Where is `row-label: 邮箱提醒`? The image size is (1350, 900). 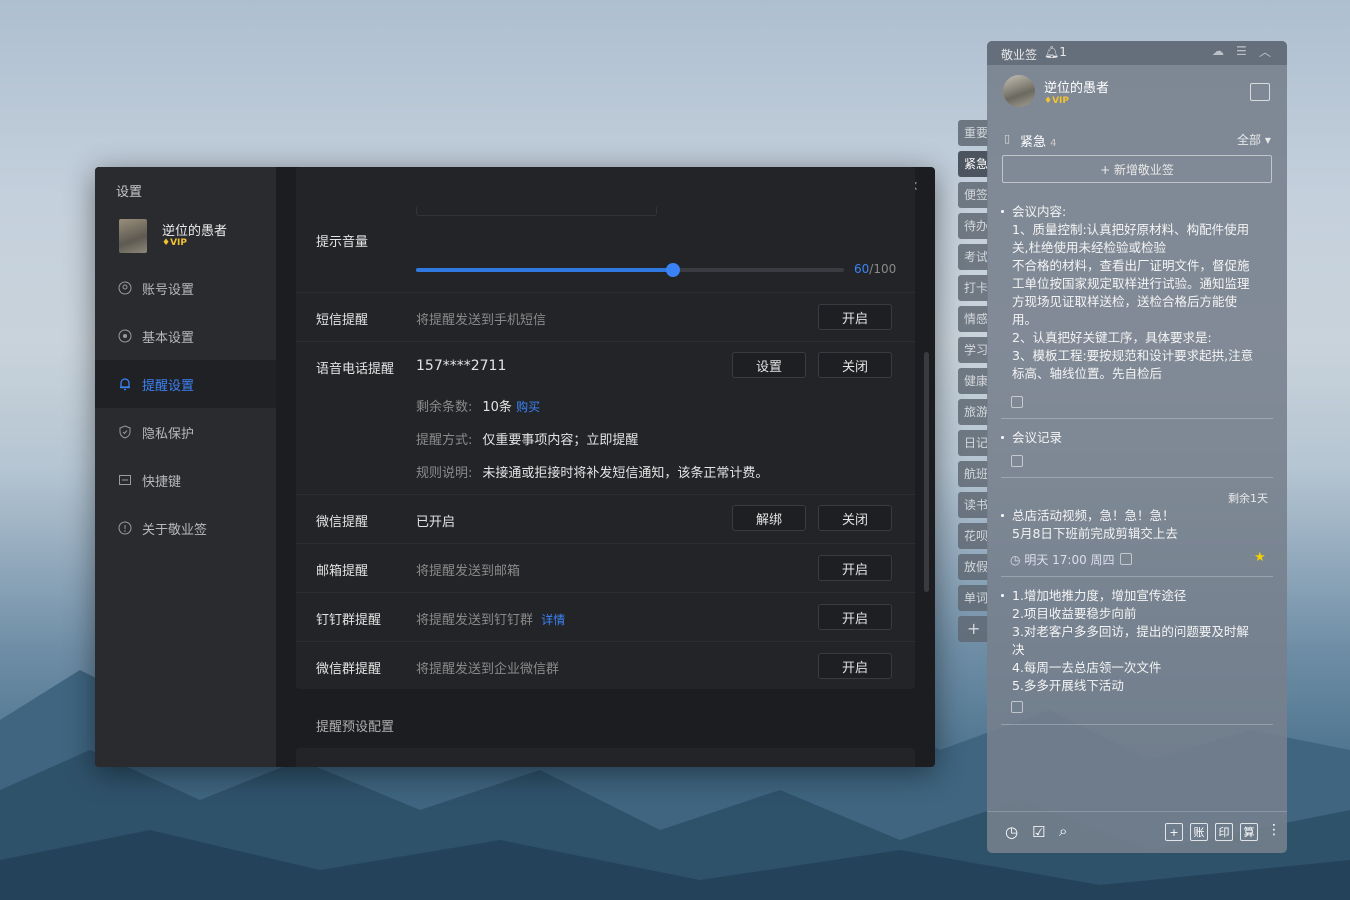 row-label: 邮箱提醒 is located at coordinates (342, 571).